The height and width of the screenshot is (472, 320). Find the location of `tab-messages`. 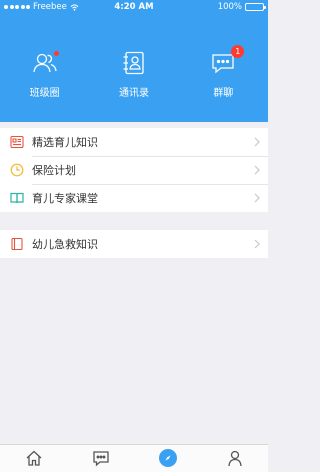

tab-messages is located at coordinates (100, 458).